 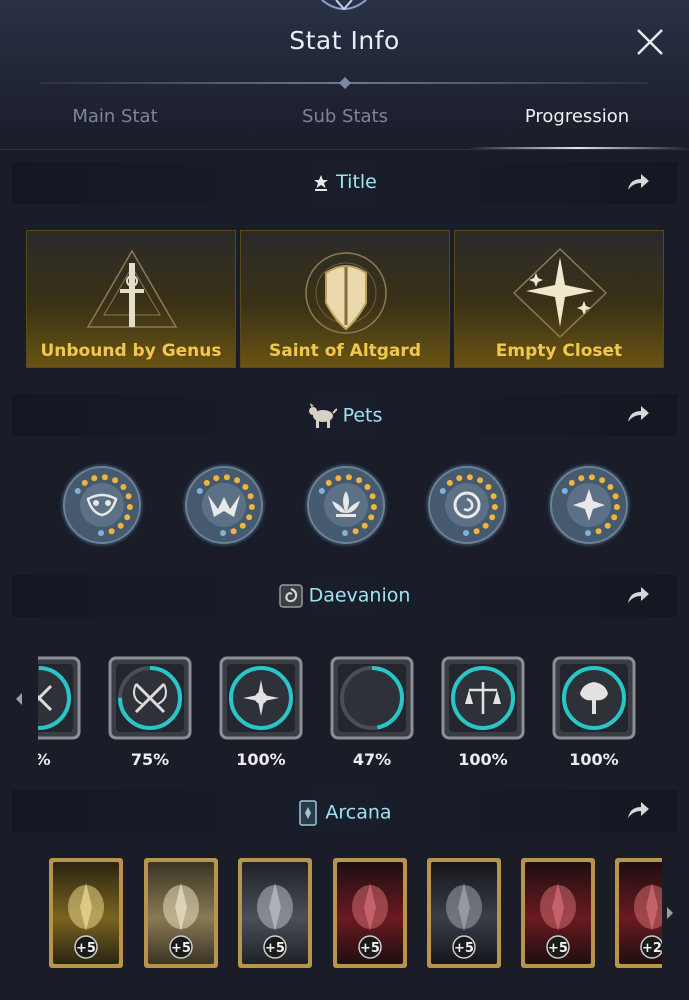 What do you see at coordinates (372, 698) in the screenshot?
I see `crescent-moon-icon` at bounding box center [372, 698].